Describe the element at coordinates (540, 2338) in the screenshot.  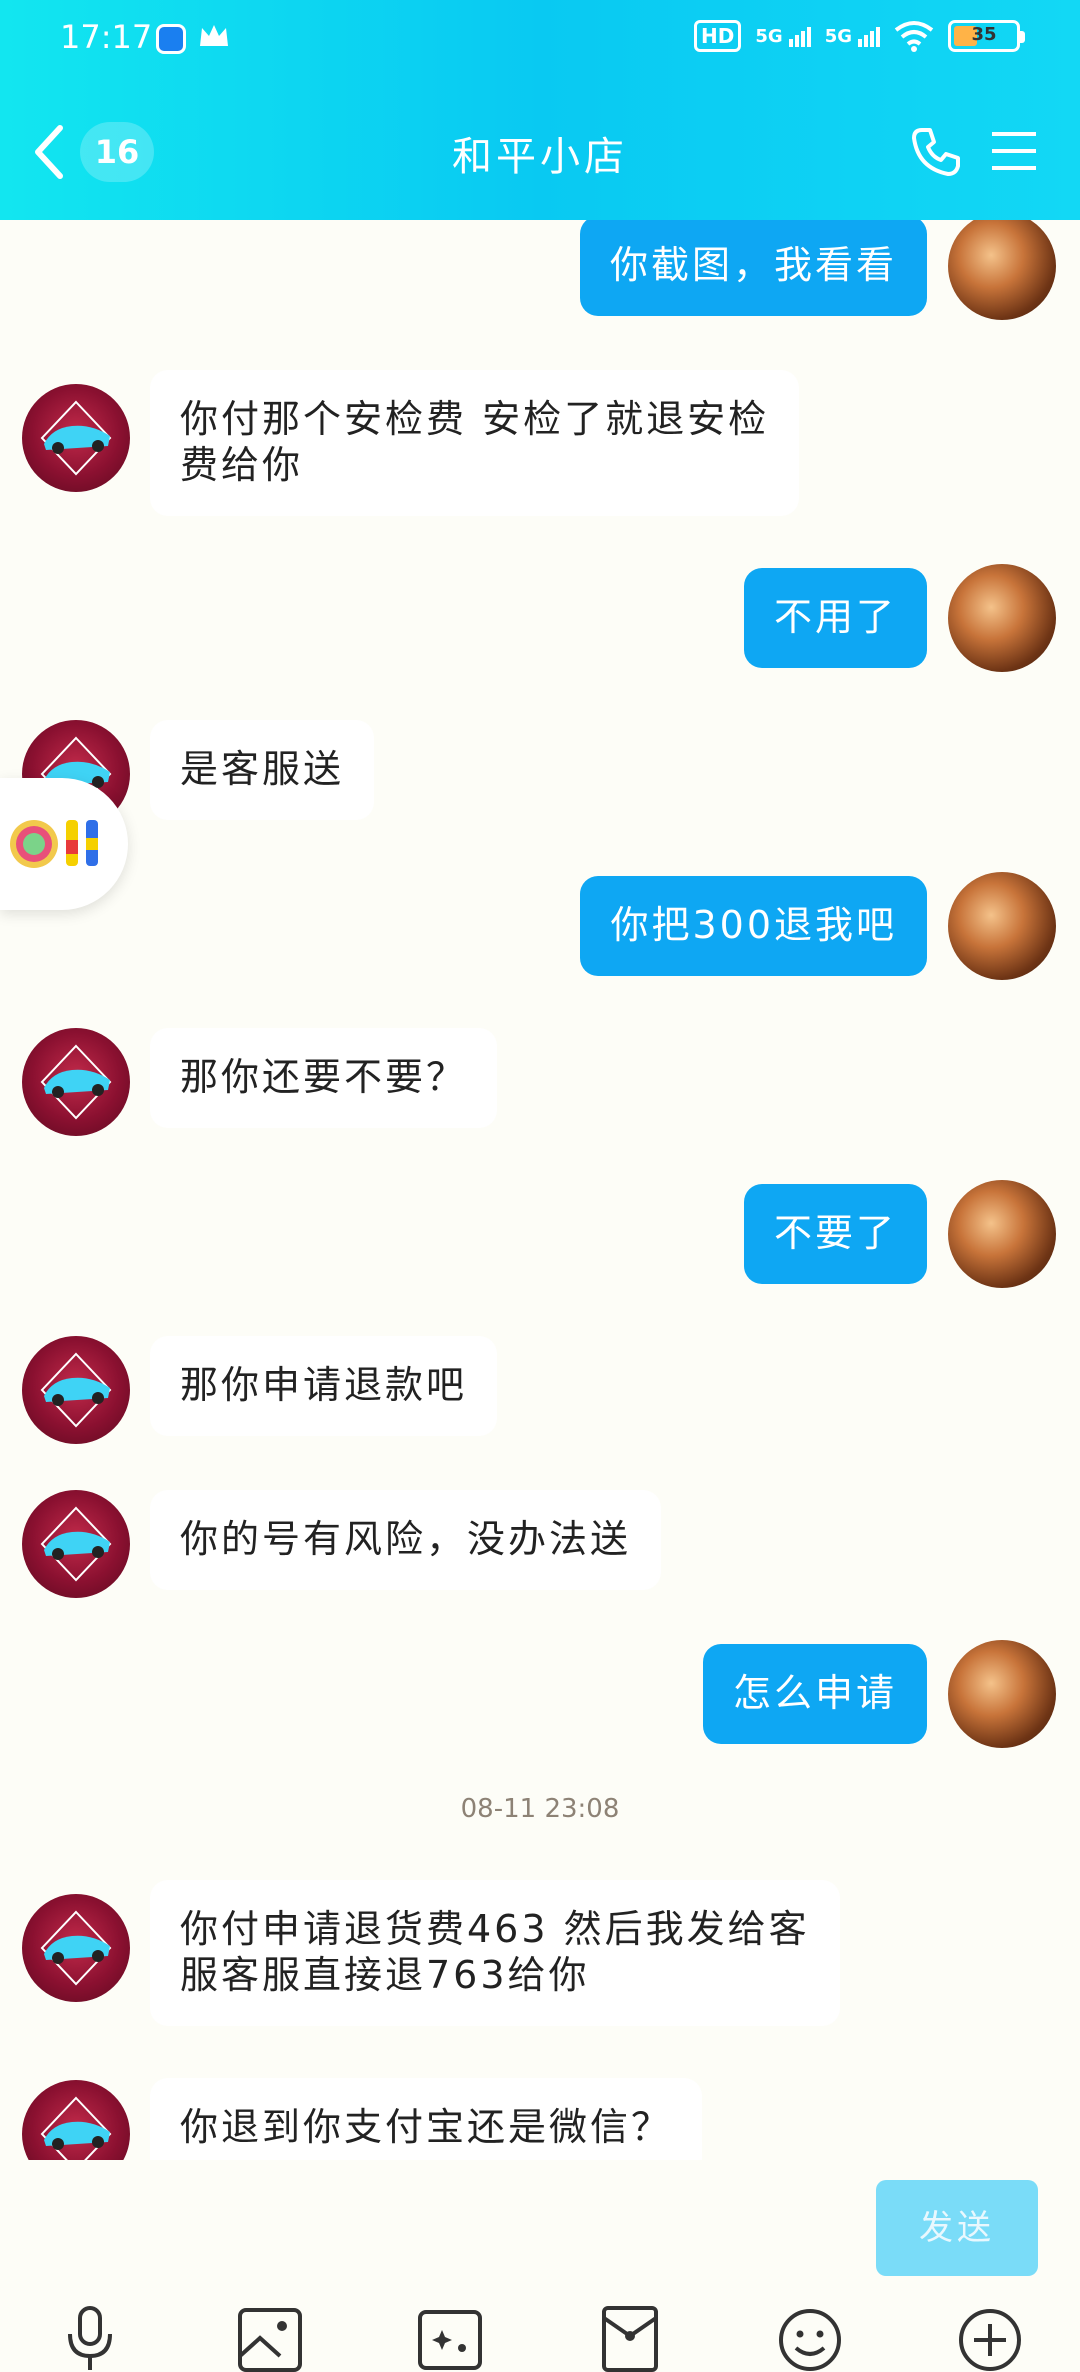
I see `input-toolbar` at that location.